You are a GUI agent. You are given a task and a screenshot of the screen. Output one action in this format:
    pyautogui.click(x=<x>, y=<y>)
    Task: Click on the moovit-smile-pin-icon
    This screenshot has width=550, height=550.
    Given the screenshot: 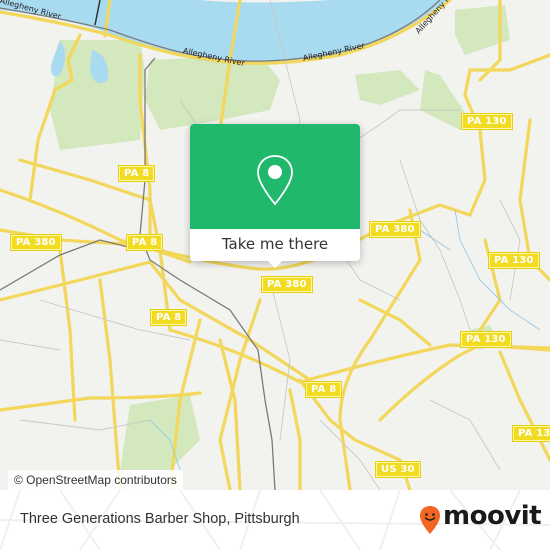 What is the action you would take?
    pyautogui.click(x=430, y=520)
    